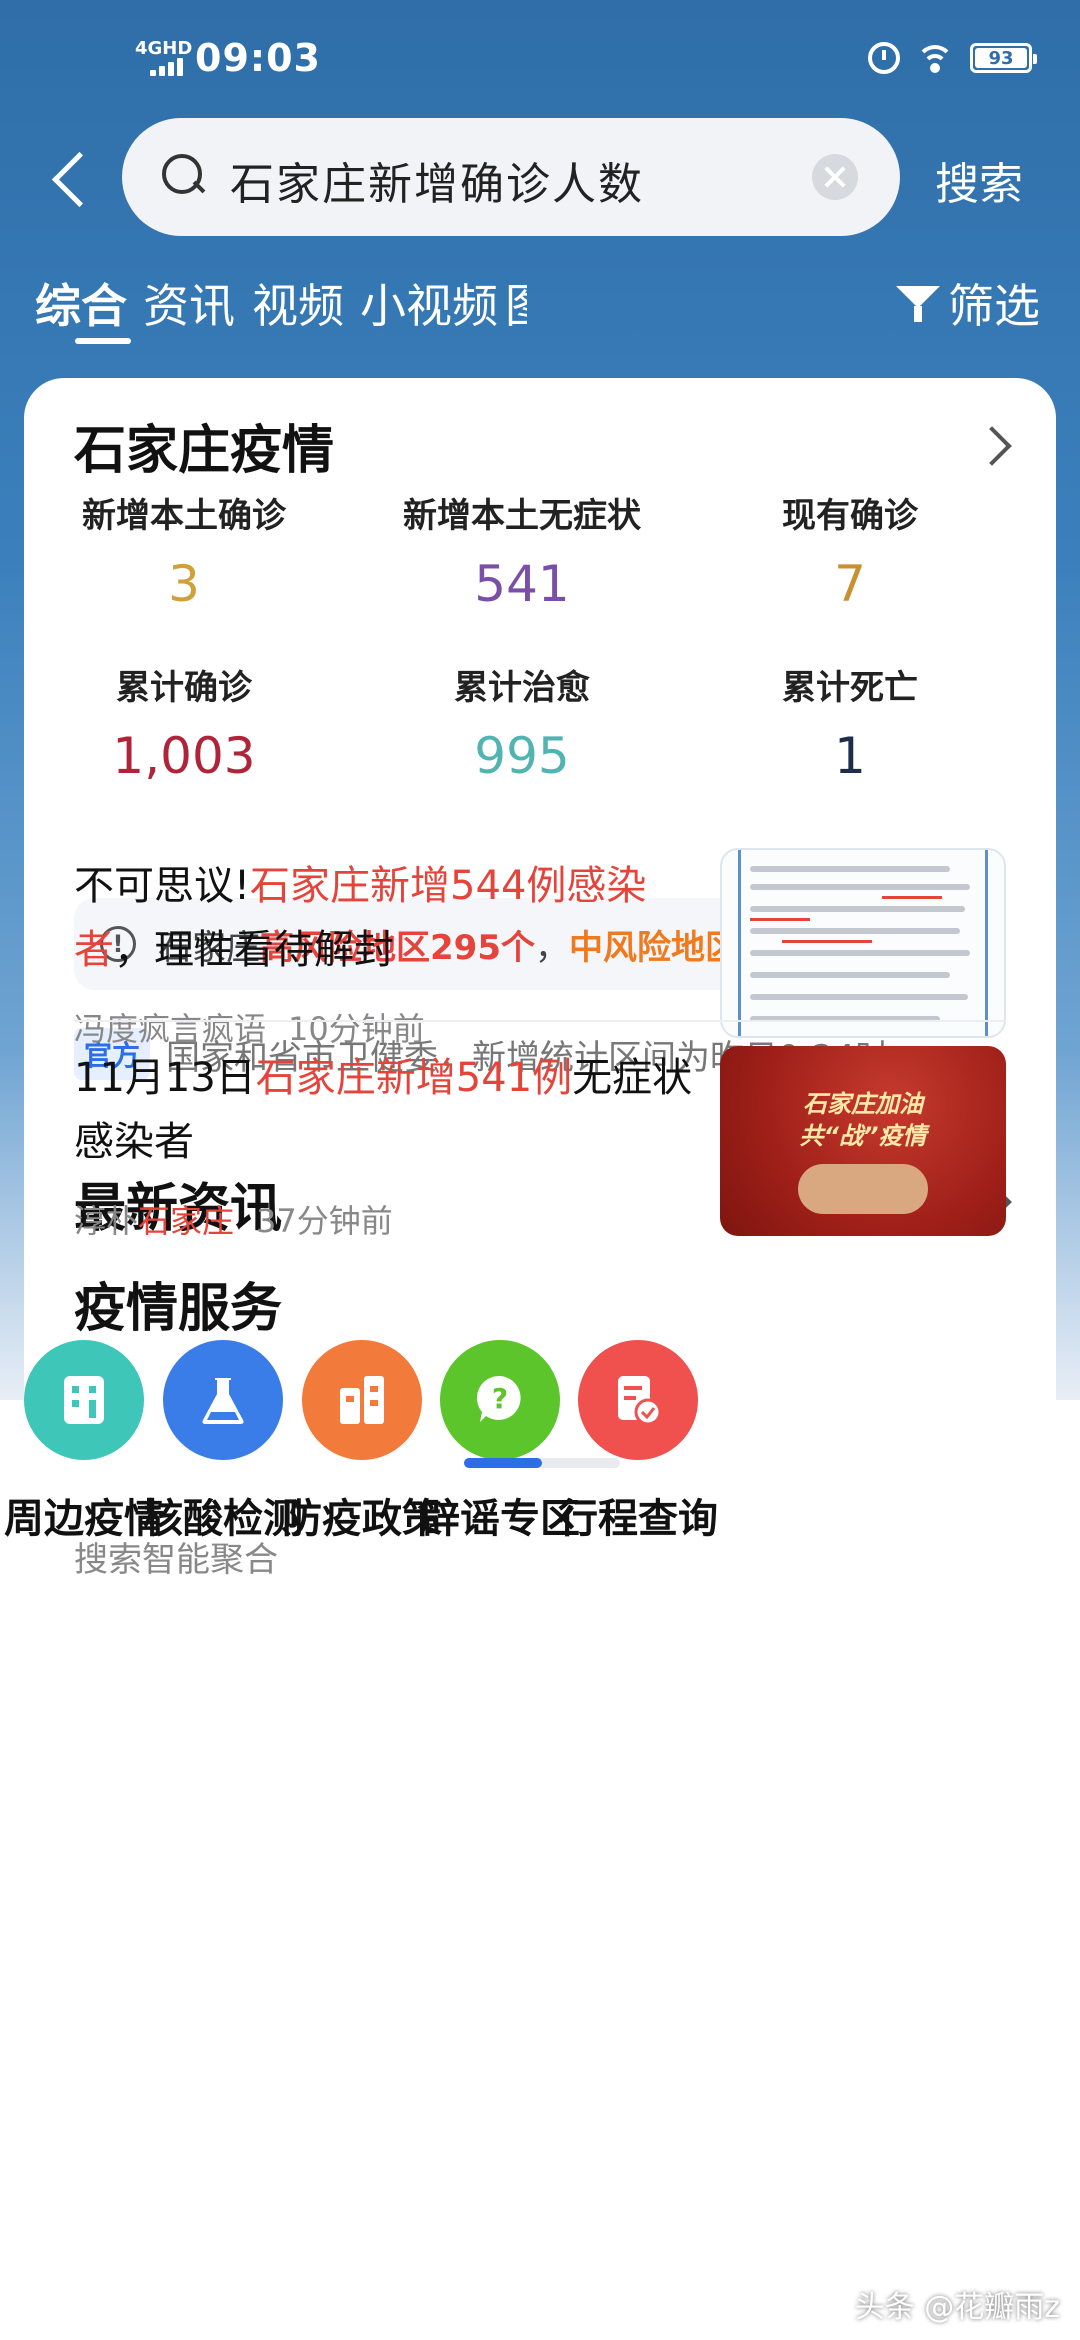  What do you see at coordinates (184, 550) in the screenshot?
I see `stat-new-local-confirmed: 新增本土确诊 3` at bounding box center [184, 550].